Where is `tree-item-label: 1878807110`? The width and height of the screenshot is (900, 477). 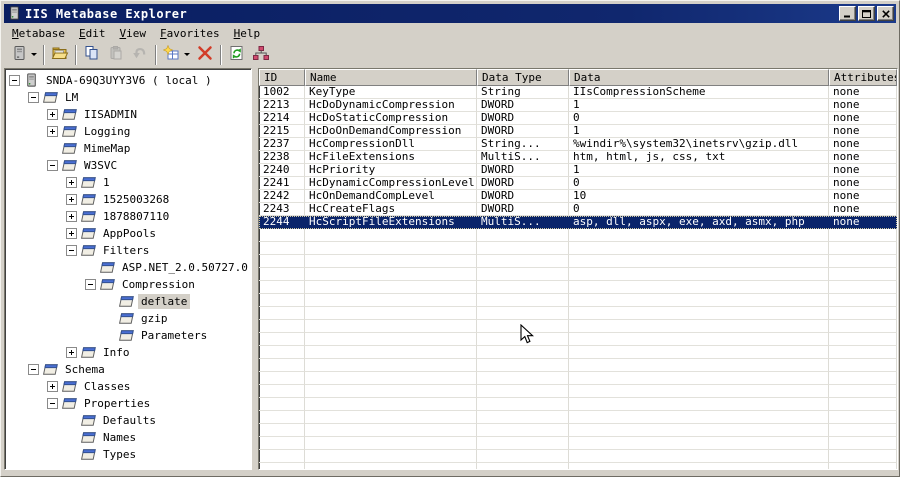
tree-item-label: 1878807110 is located at coordinates (136, 216).